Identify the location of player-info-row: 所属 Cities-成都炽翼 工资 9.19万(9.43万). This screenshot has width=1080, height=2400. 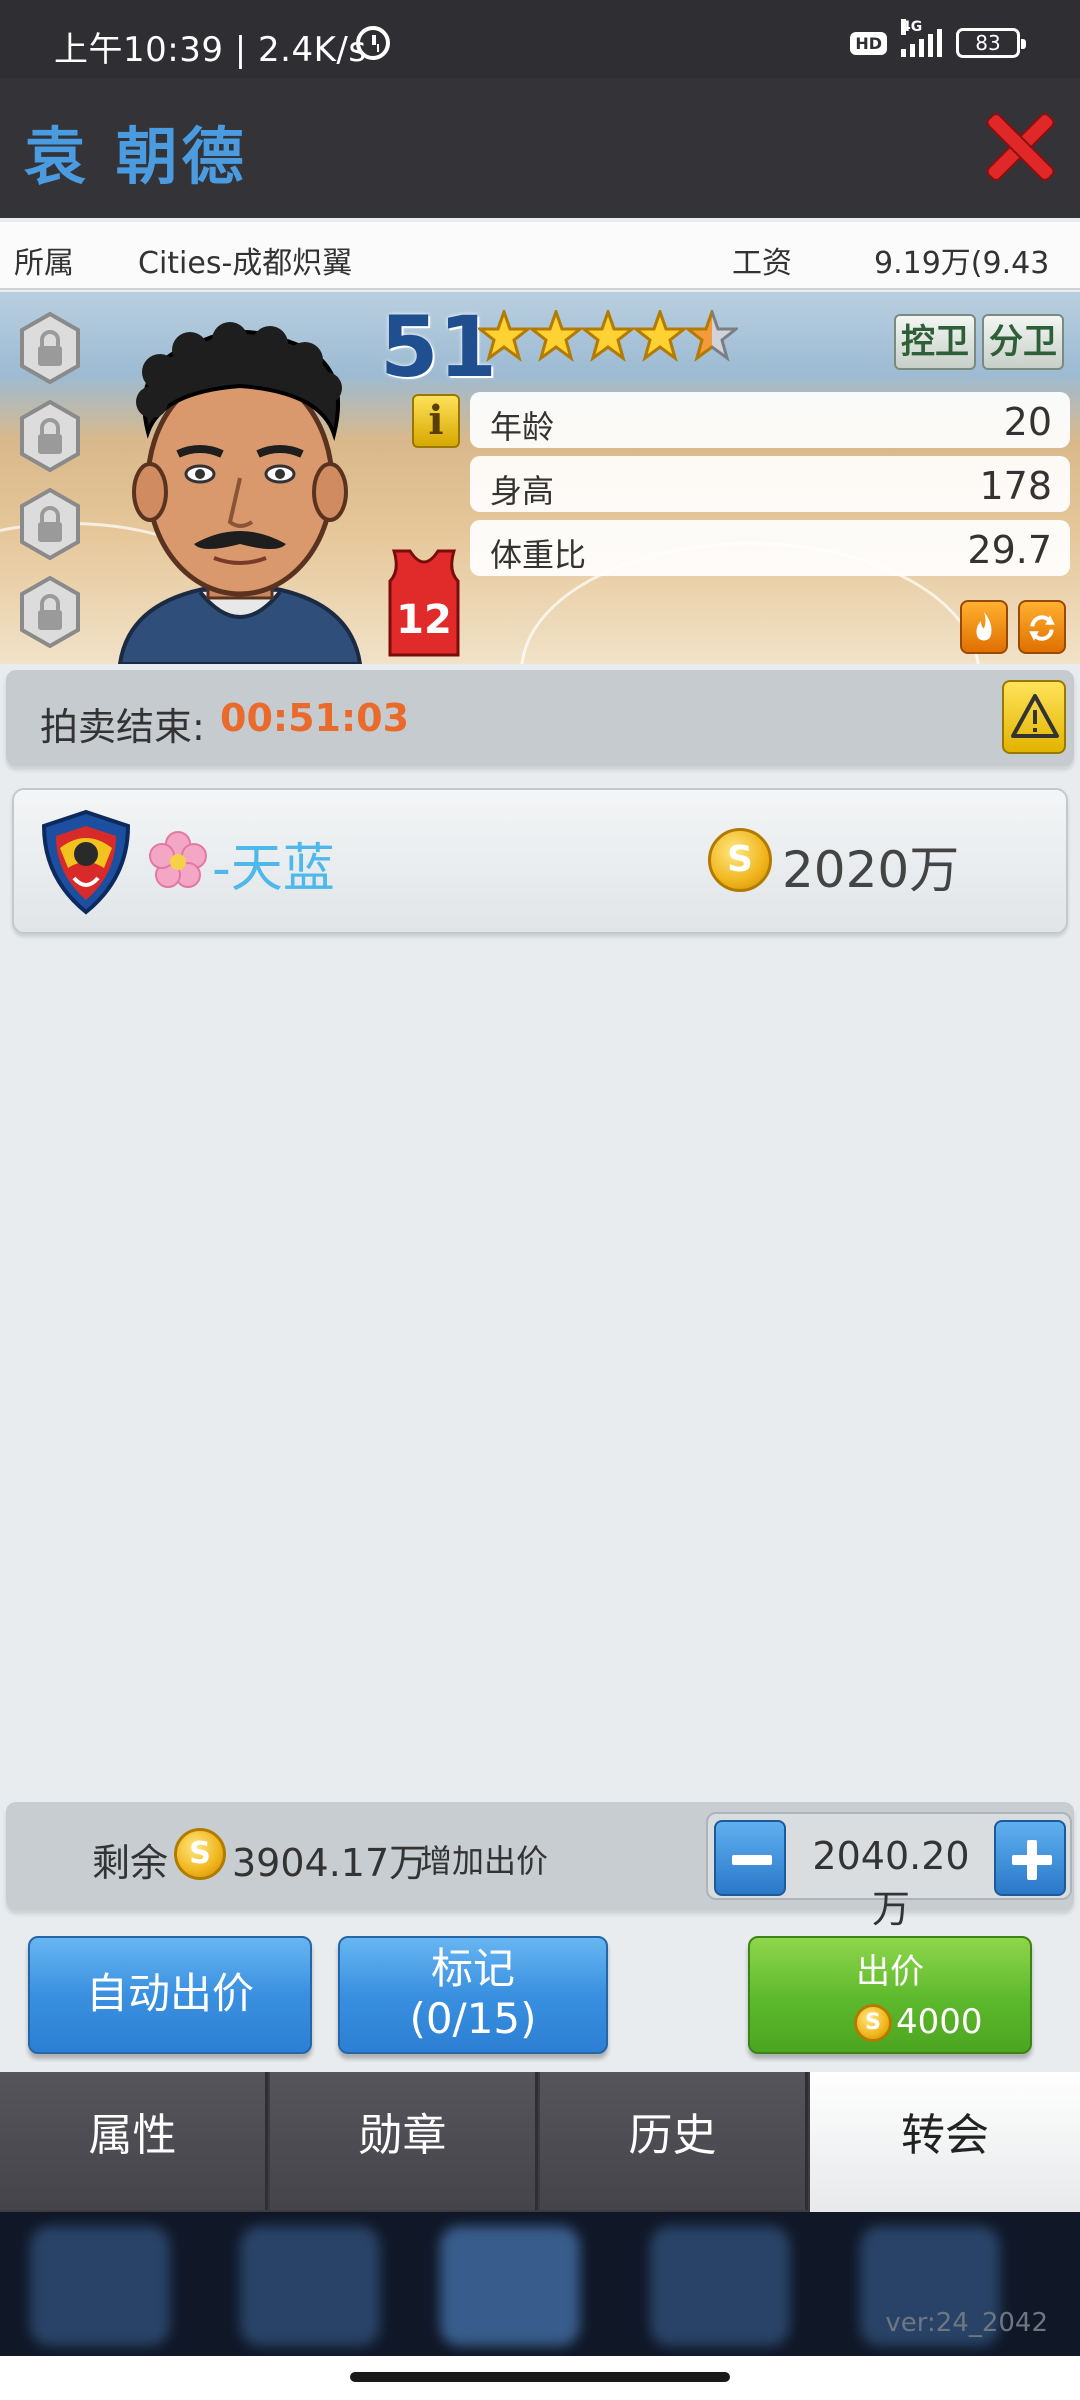
(540, 273).